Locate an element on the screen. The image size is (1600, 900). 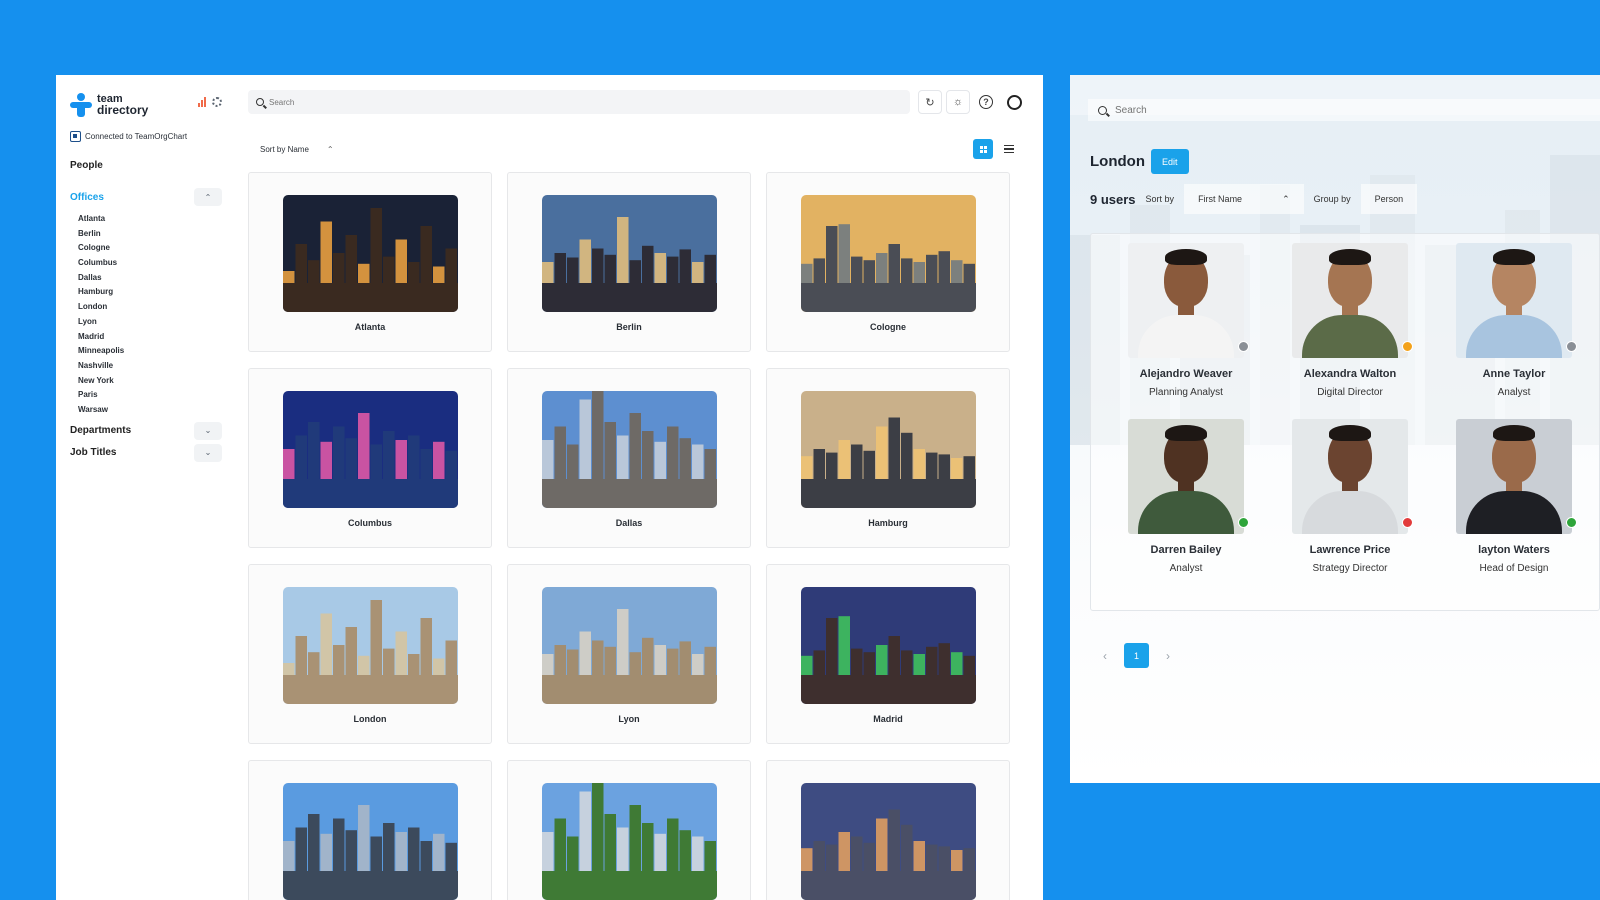
sidebar-item-office: Nashville is located at coordinates (150, 366).